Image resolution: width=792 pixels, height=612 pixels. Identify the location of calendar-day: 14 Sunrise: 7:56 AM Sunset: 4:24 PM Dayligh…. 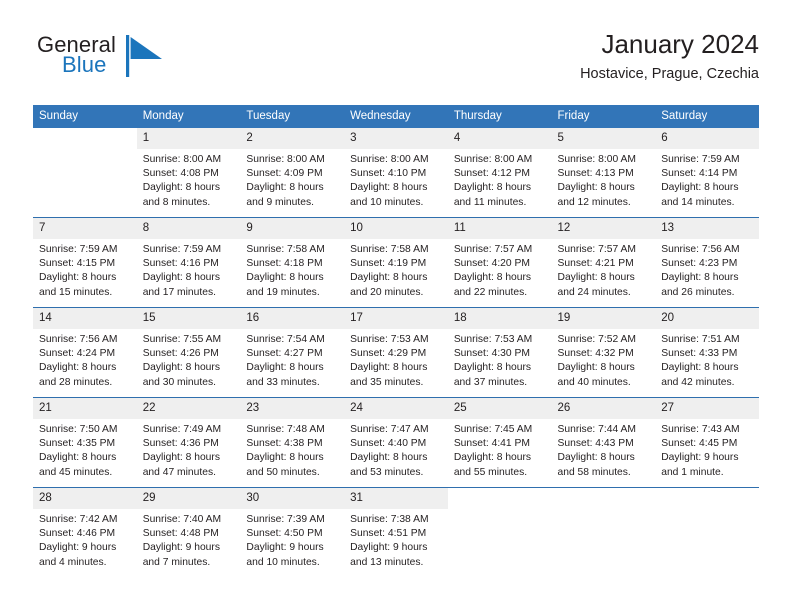
(85, 352).